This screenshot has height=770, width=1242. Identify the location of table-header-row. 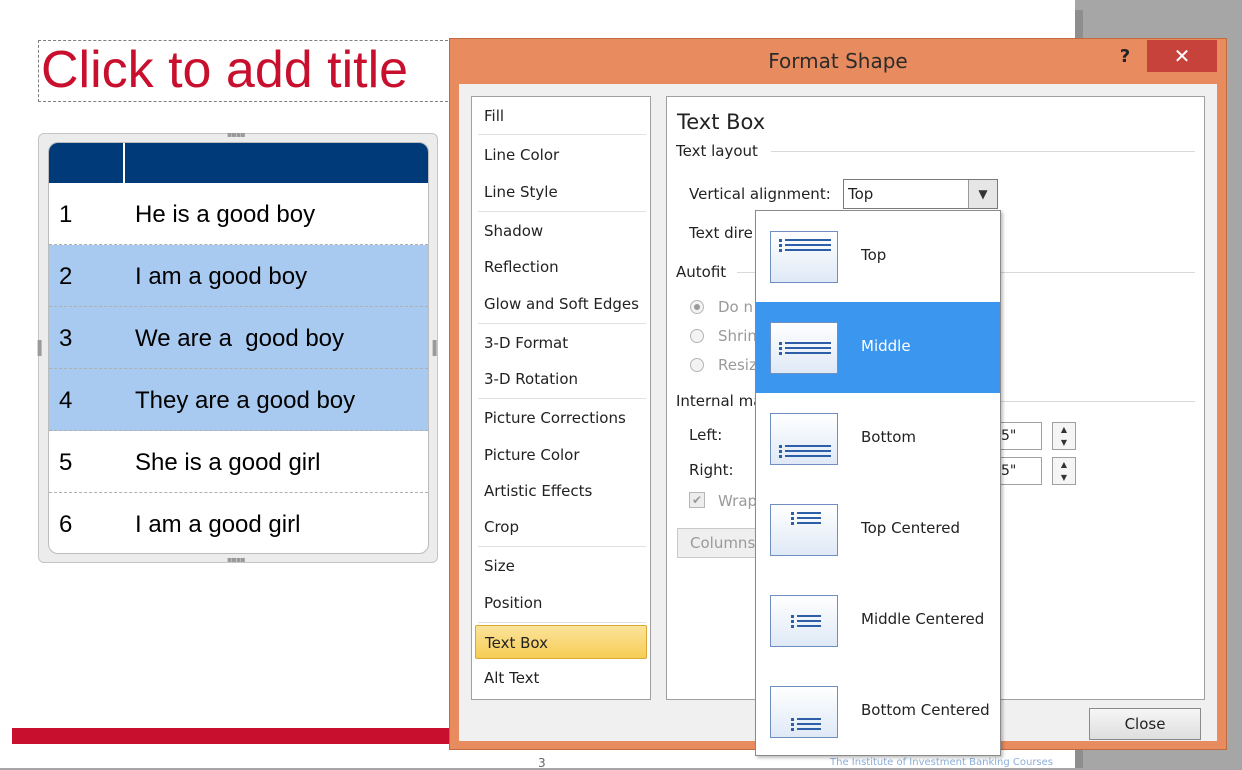
(238, 163).